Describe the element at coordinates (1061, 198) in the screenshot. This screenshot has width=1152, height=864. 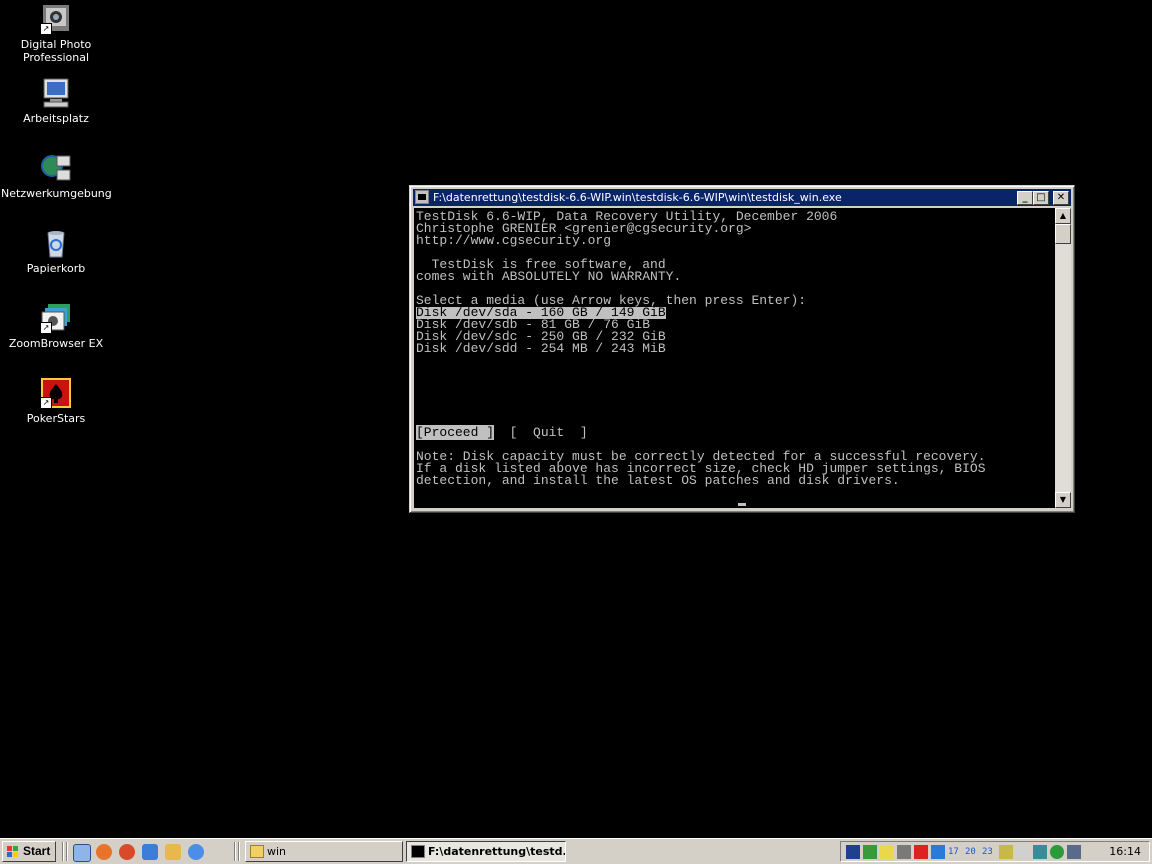
I see `close-button: ✕` at that location.